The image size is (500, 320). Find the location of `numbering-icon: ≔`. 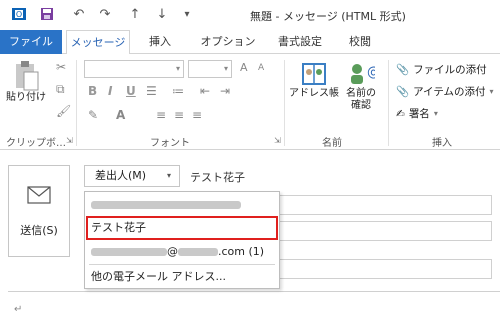

numbering-icon: ≔ is located at coordinates (178, 91).